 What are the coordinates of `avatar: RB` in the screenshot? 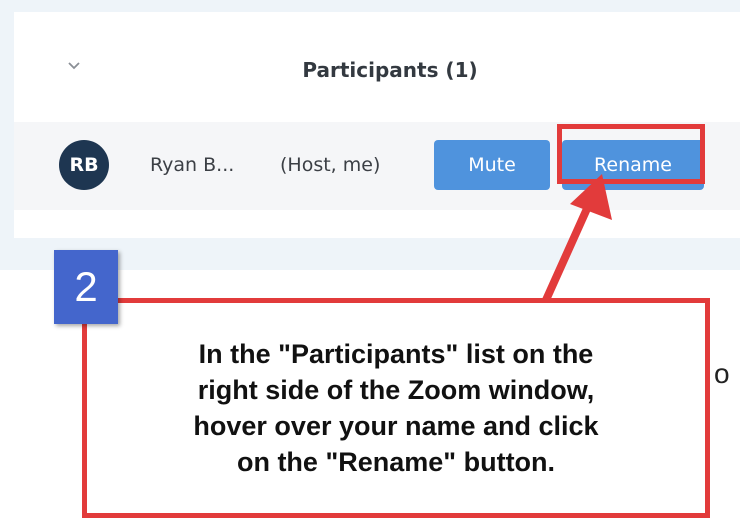 It's located at (84, 165).